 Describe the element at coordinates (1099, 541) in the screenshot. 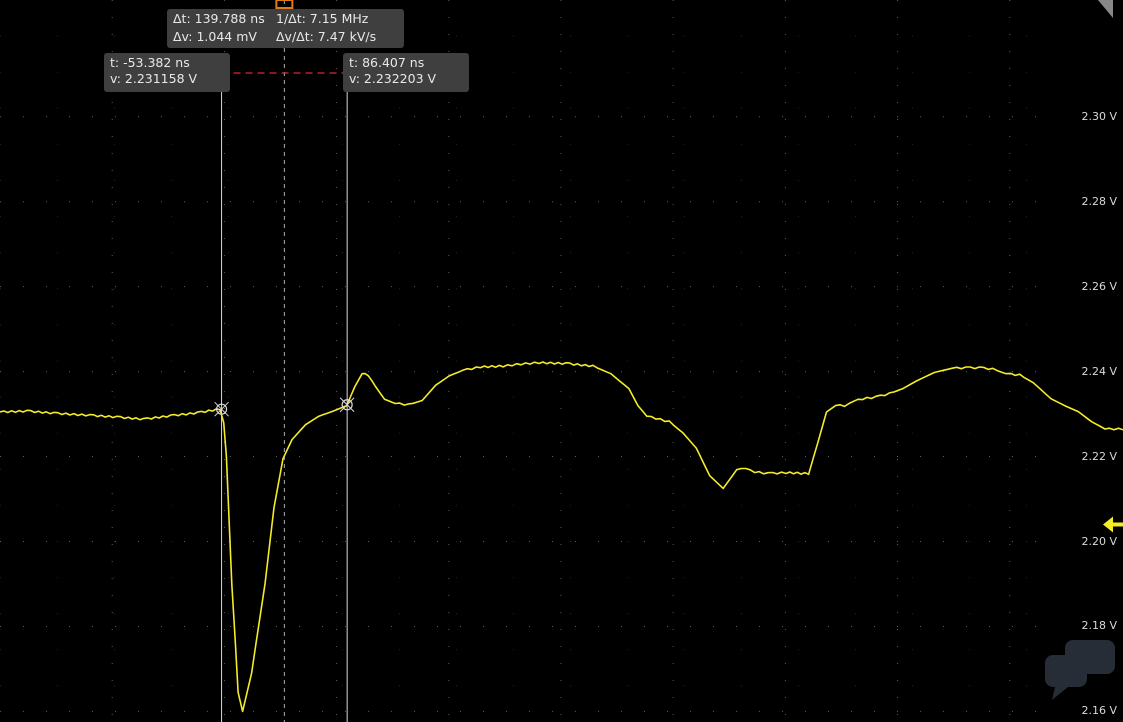

I see `y-tick-label: 2.20 V` at that location.